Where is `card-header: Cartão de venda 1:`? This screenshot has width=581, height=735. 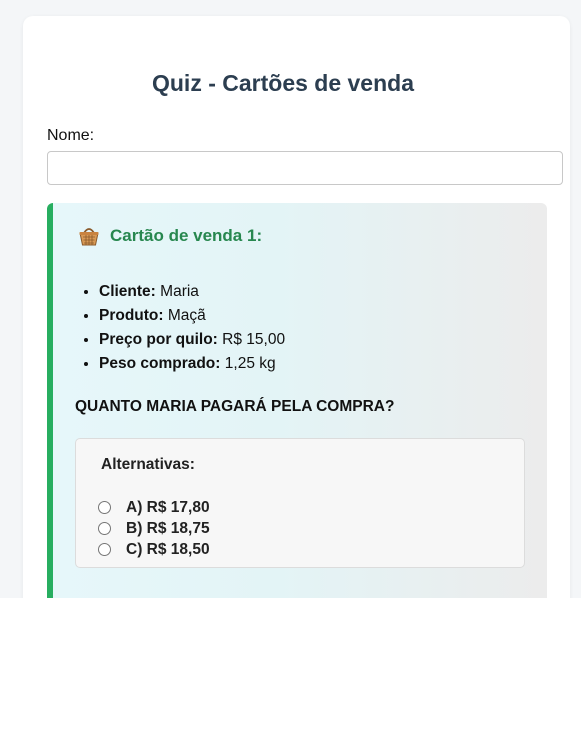 card-header: Cartão de venda 1: is located at coordinates (169, 236).